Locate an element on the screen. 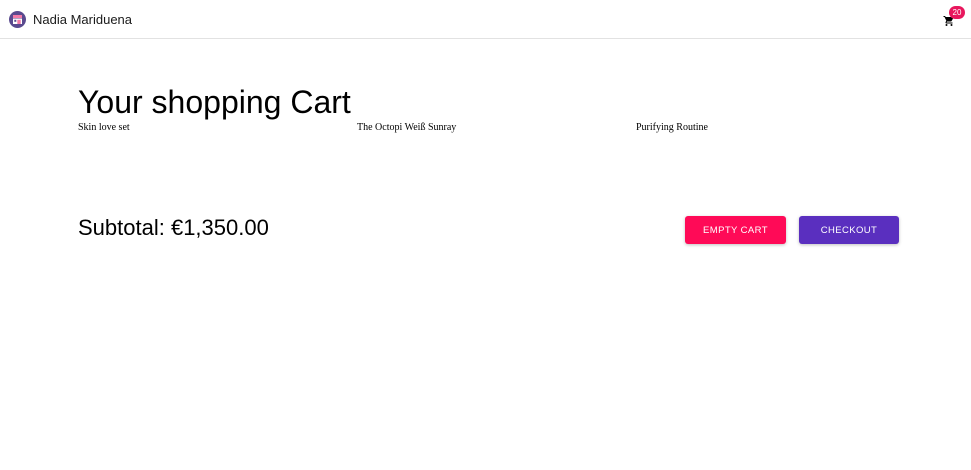  subtotal-text: Subtotal: €1,350.00 is located at coordinates (173, 227).